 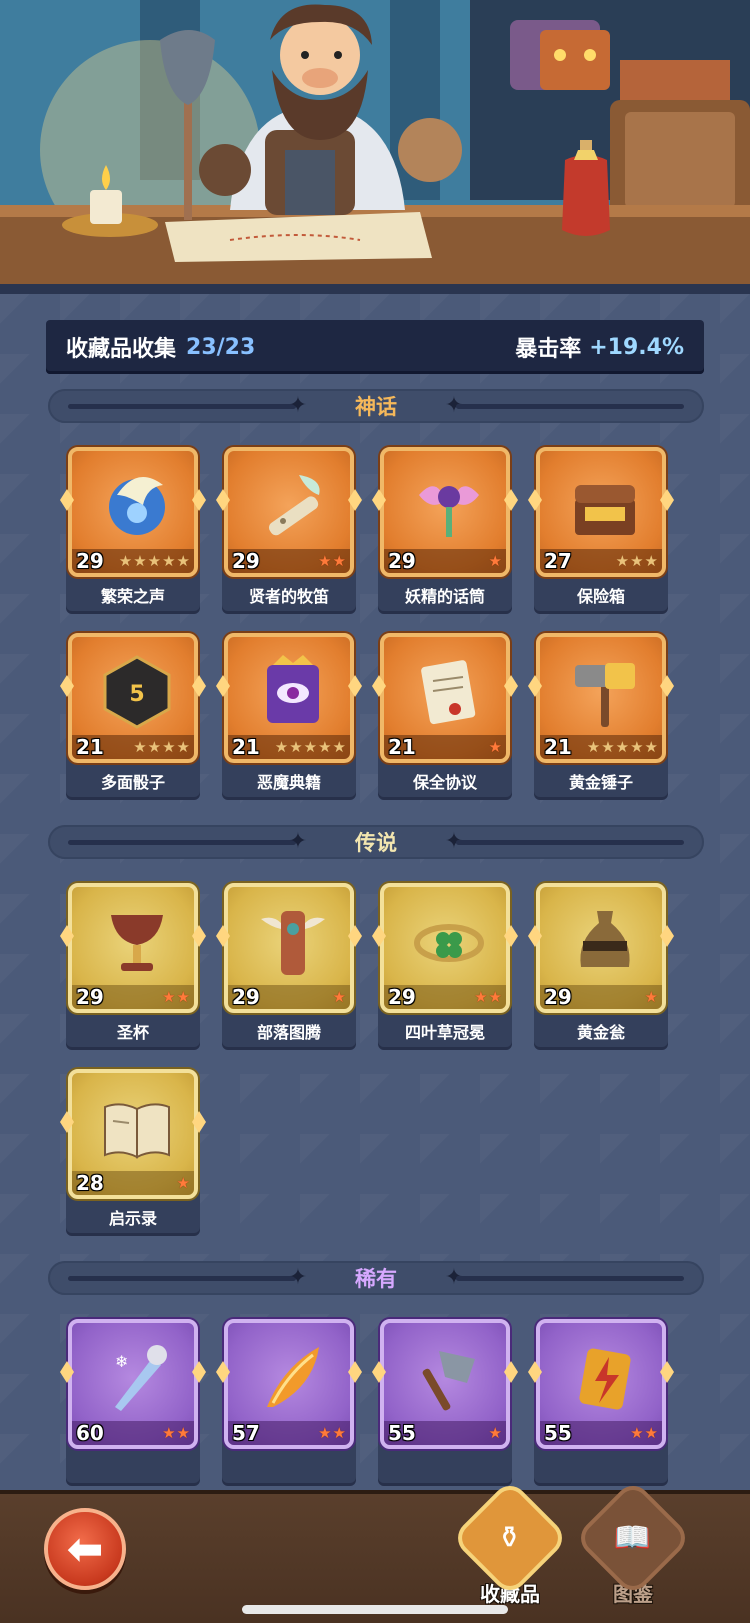 I want to click on collectible-card: 黄金瓮 29 ★, so click(x=601, y=968).